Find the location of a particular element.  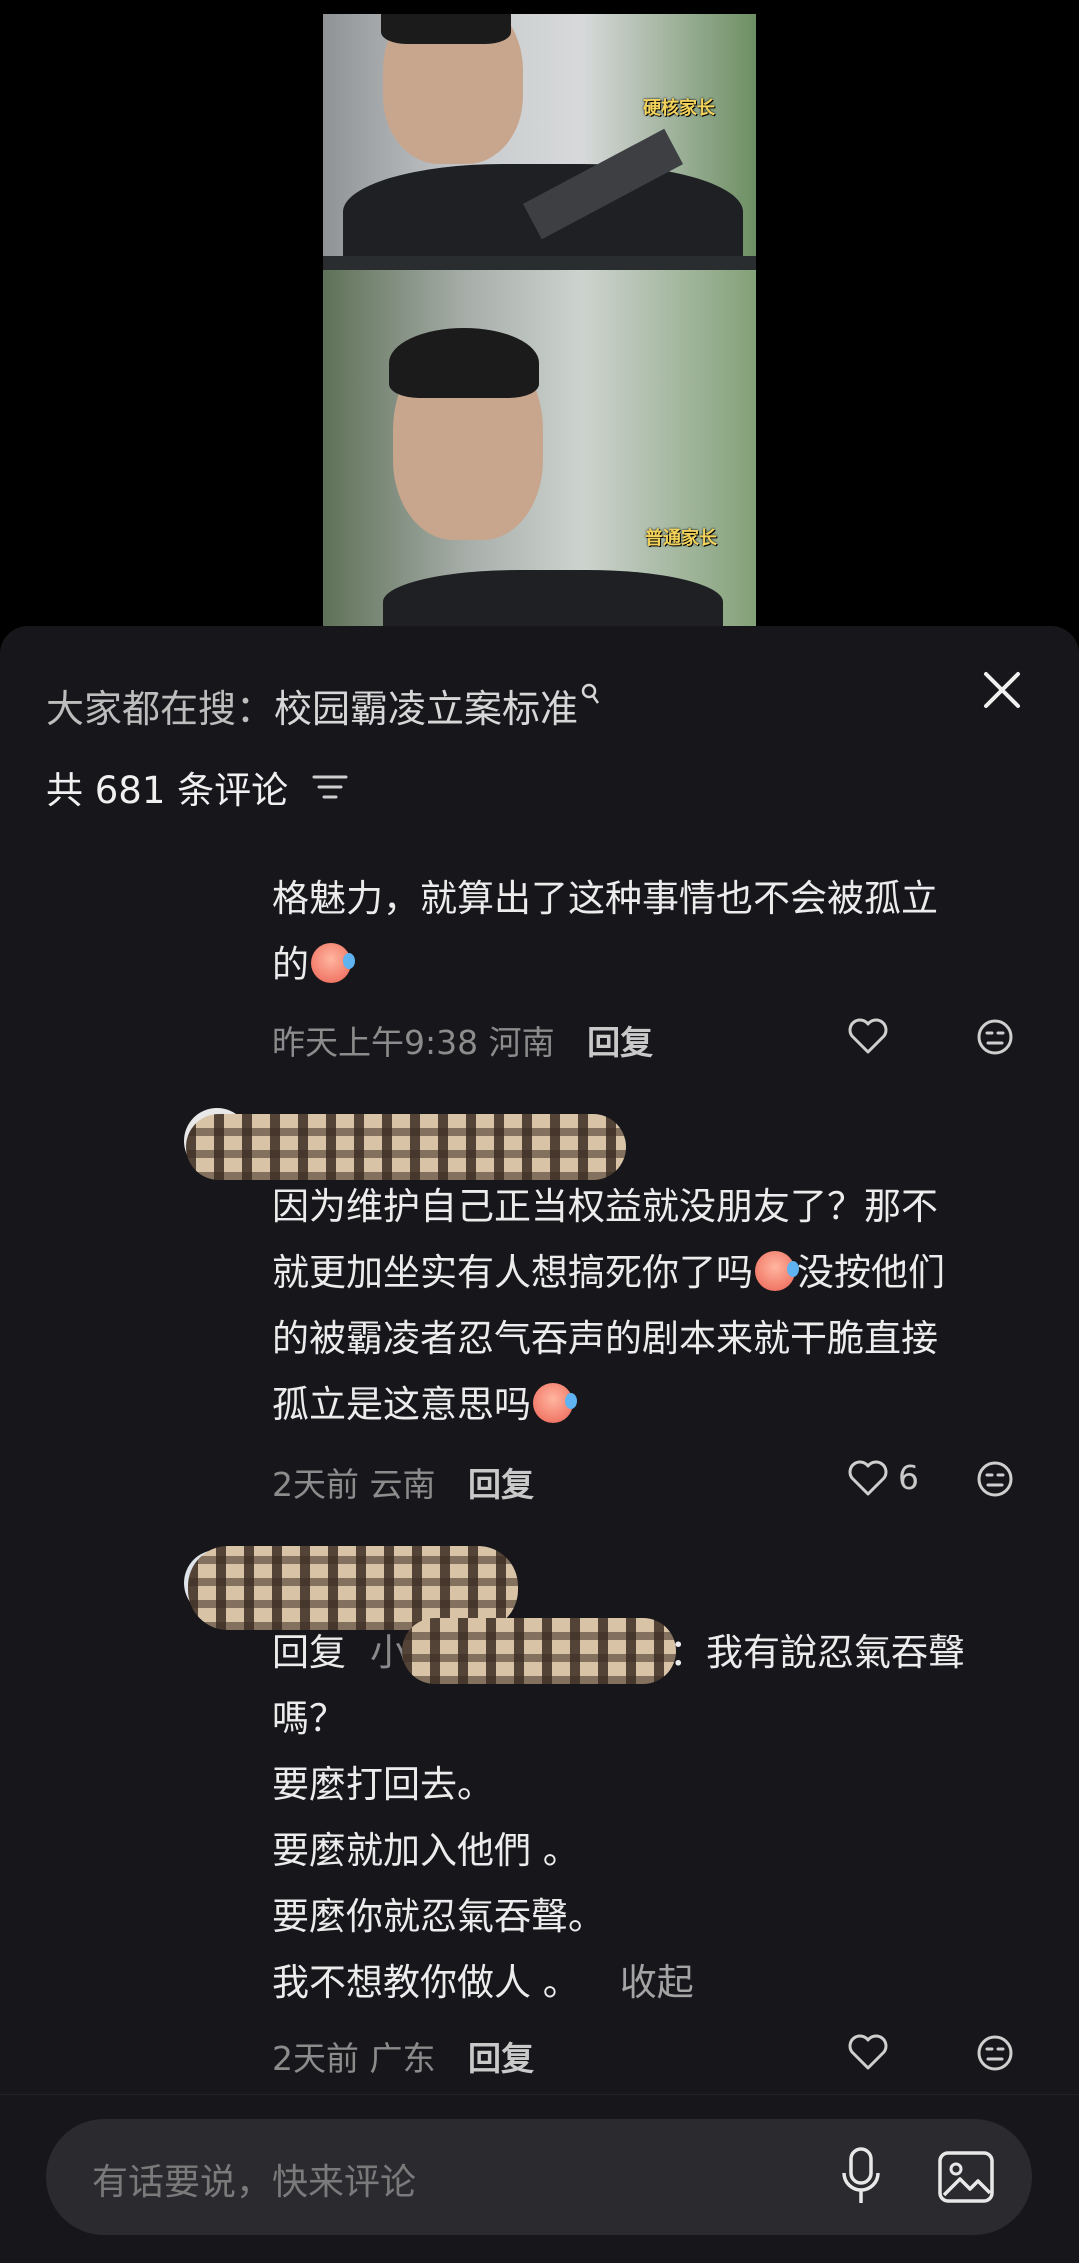

comment-3-line: 要麼打回去。 is located at coordinates (383, 1784).